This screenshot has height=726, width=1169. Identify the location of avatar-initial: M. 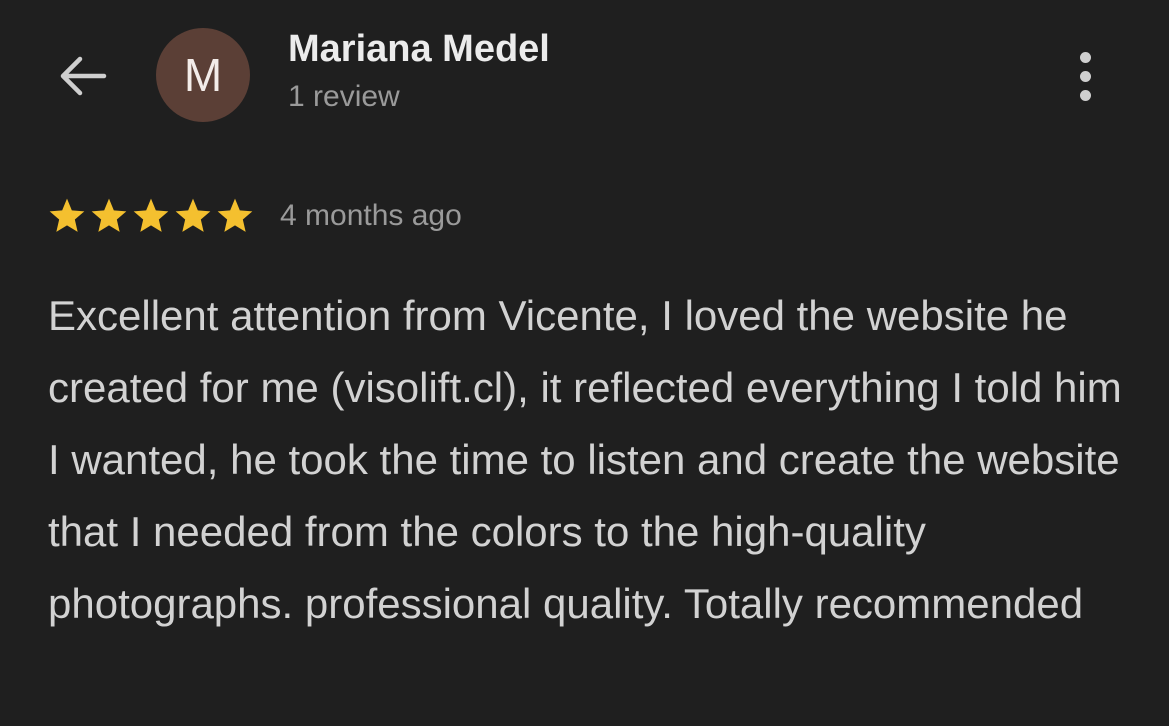
(203, 75).